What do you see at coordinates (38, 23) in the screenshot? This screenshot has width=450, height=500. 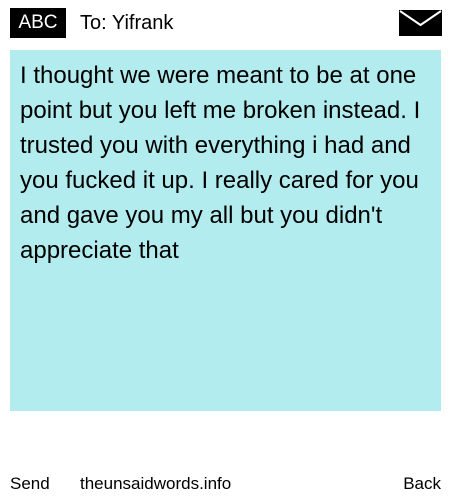 I see `abc-badge: ABC` at bounding box center [38, 23].